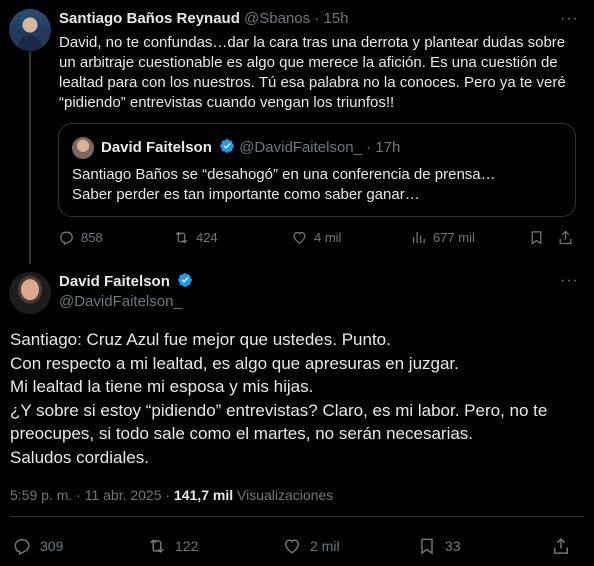 The height and width of the screenshot is (566, 594). Describe the element at coordinates (172, 546) in the screenshot. I see `repost-button: 122` at that location.